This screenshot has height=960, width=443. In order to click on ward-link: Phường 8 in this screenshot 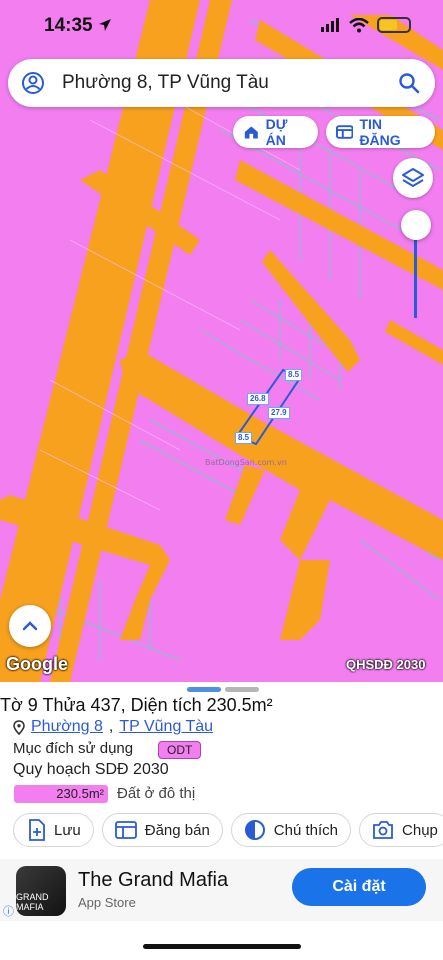, I will do `click(67, 727)`.